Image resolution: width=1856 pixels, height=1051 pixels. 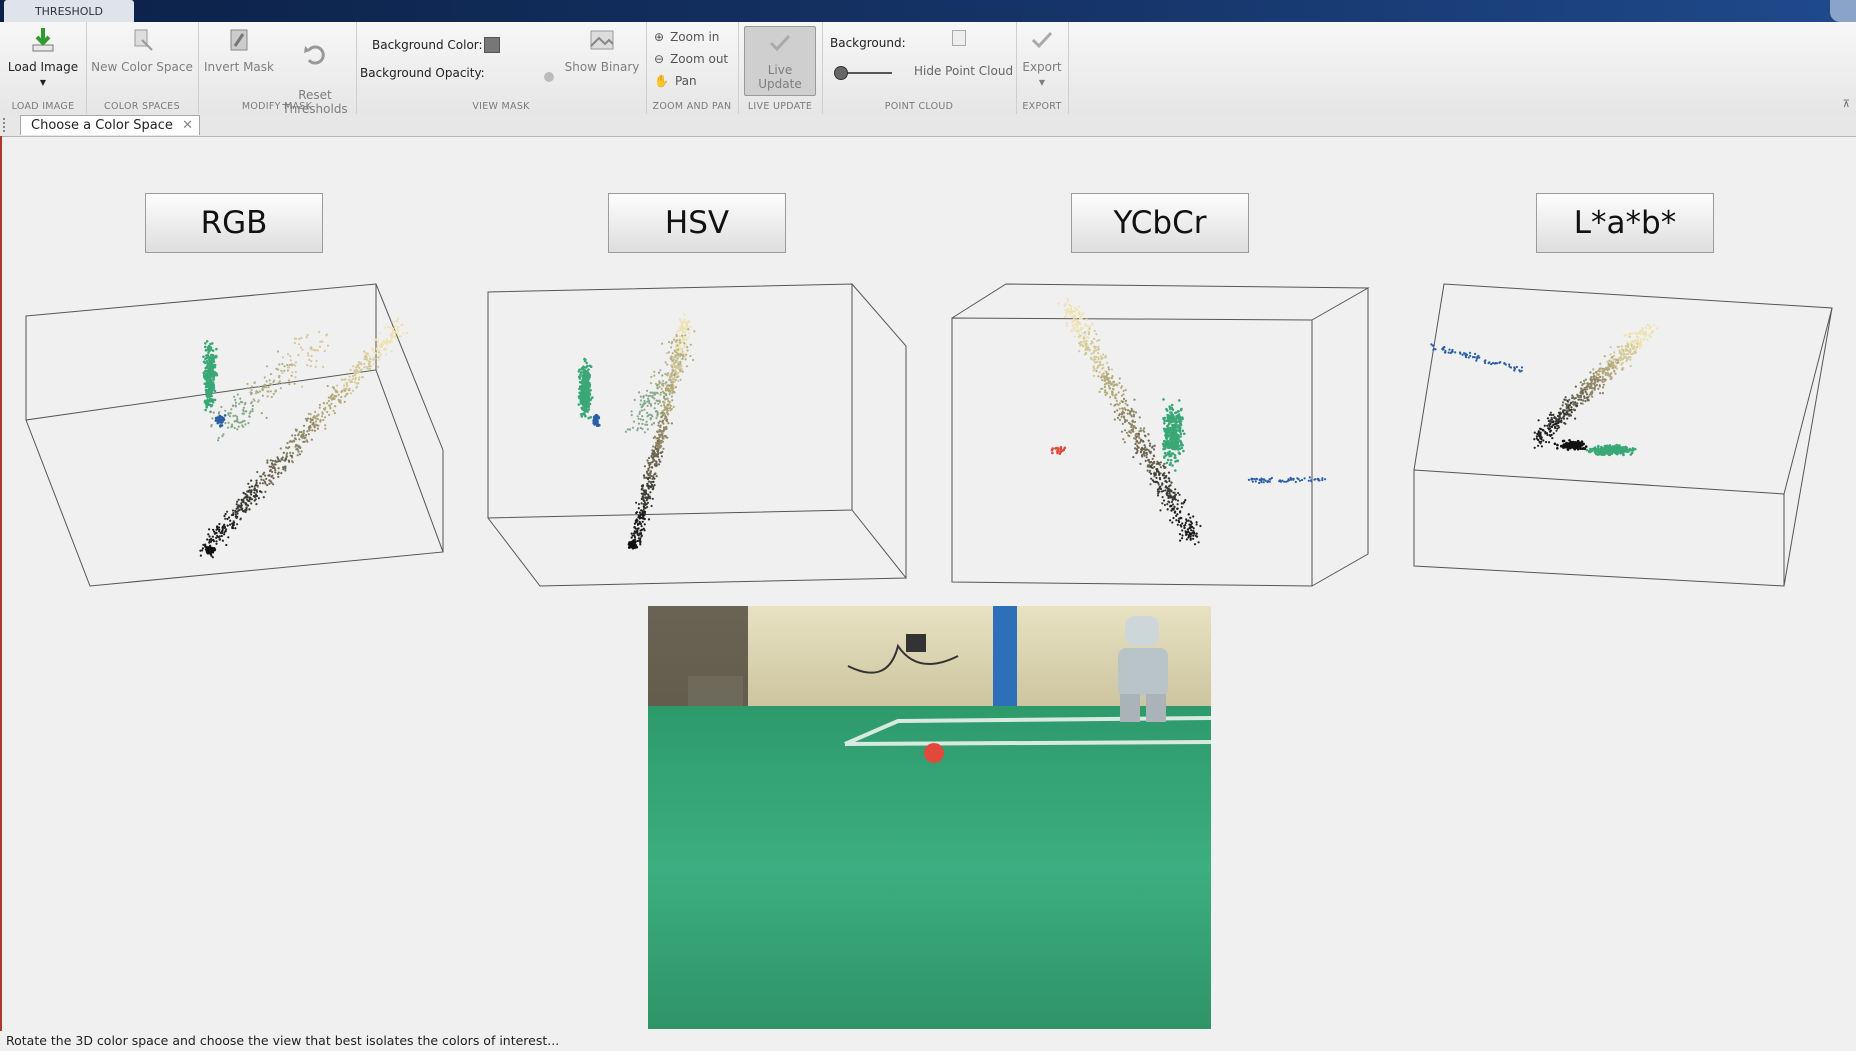 I want to click on new-color-space-icon, so click(x=142, y=40).